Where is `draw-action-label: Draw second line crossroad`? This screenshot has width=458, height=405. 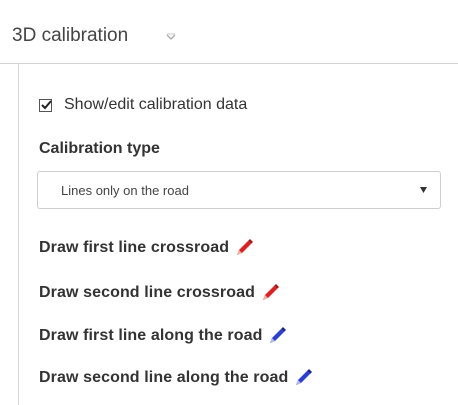 draw-action-label: Draw second line crossroad is located at coordinates (147, 292).